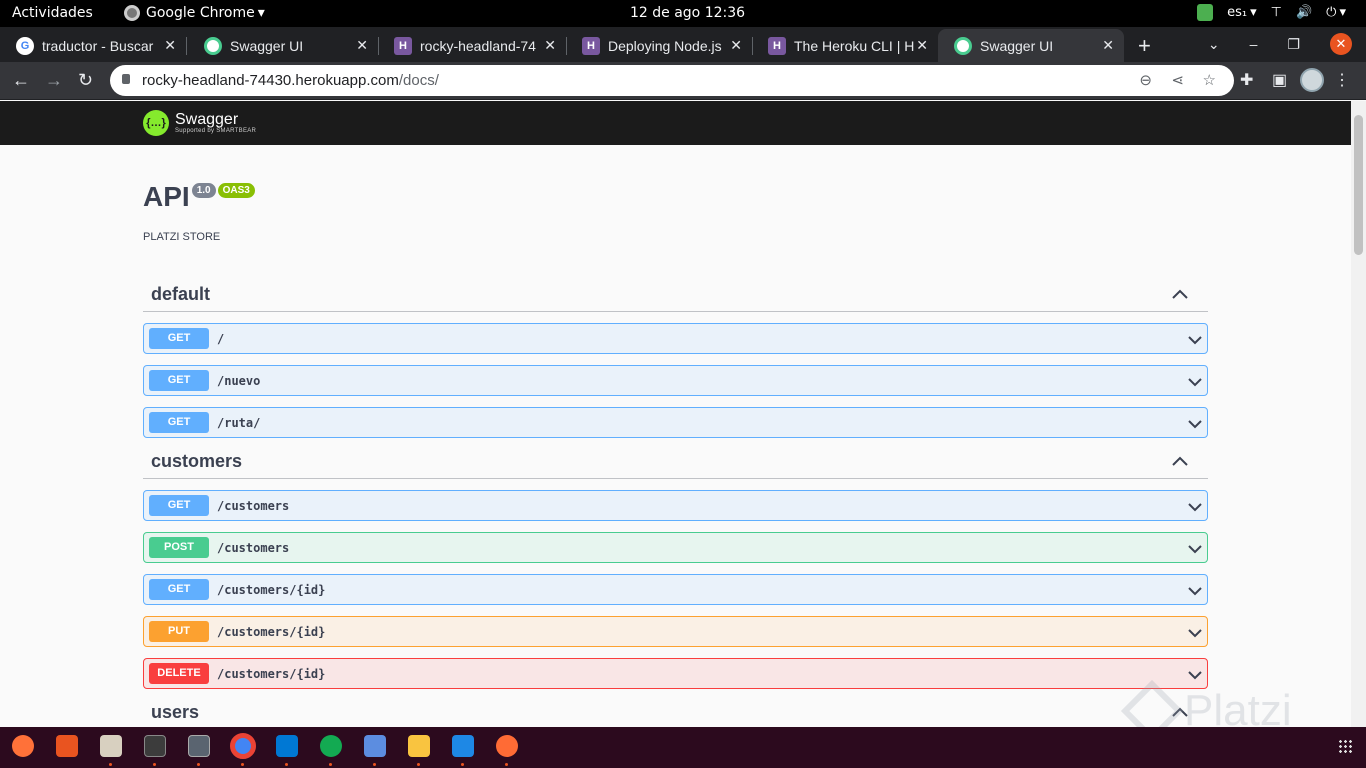 This screenshot has width=1366, height=768. I want to click on shield-icon, so click(1205, 12).